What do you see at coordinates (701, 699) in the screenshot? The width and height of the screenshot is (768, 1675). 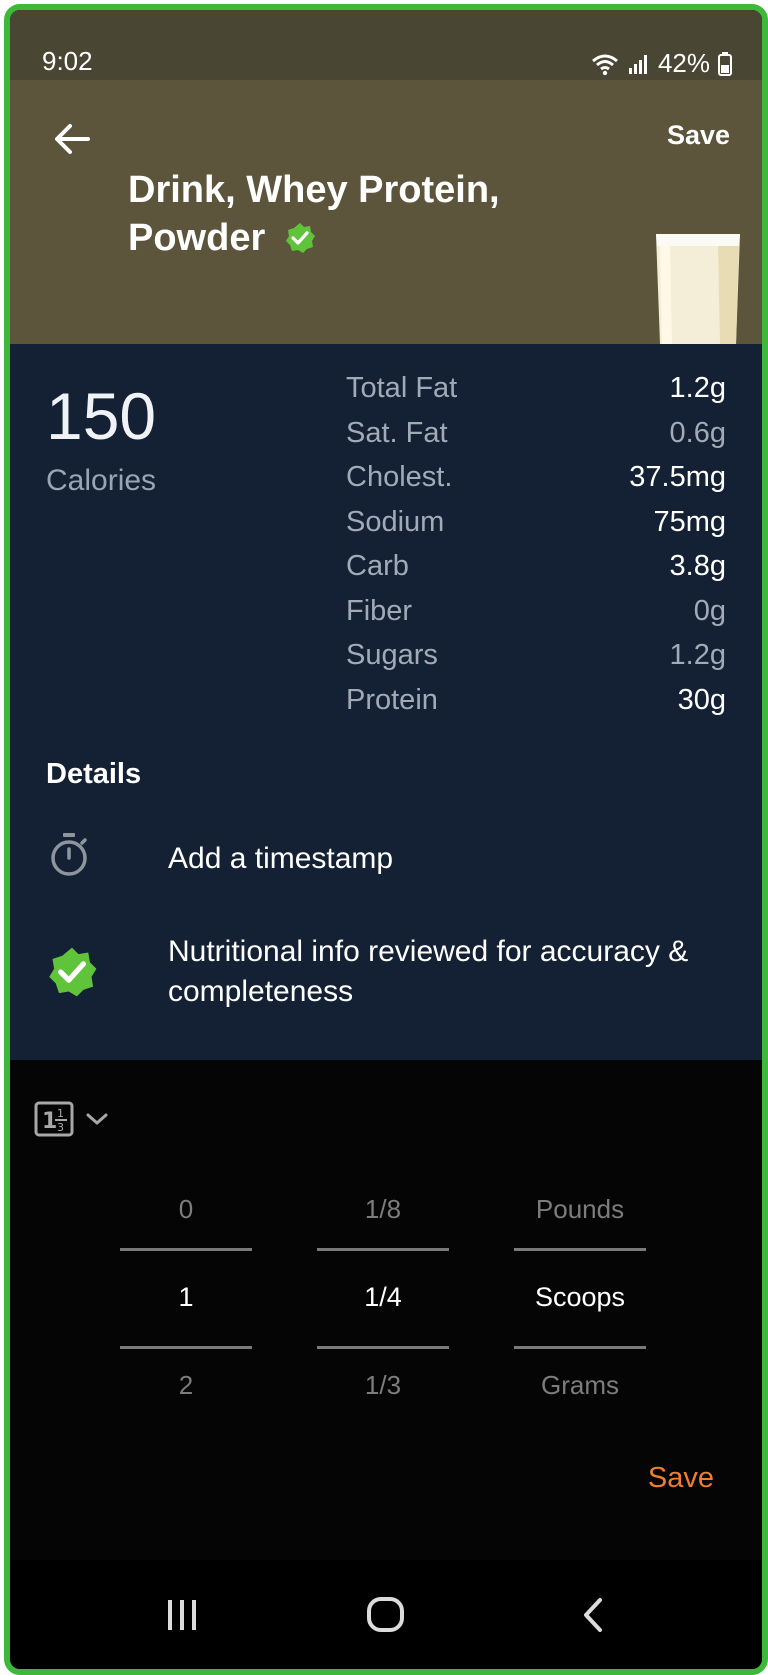 I see `nutrient-value: 30g` at bounding box center [701, 699].